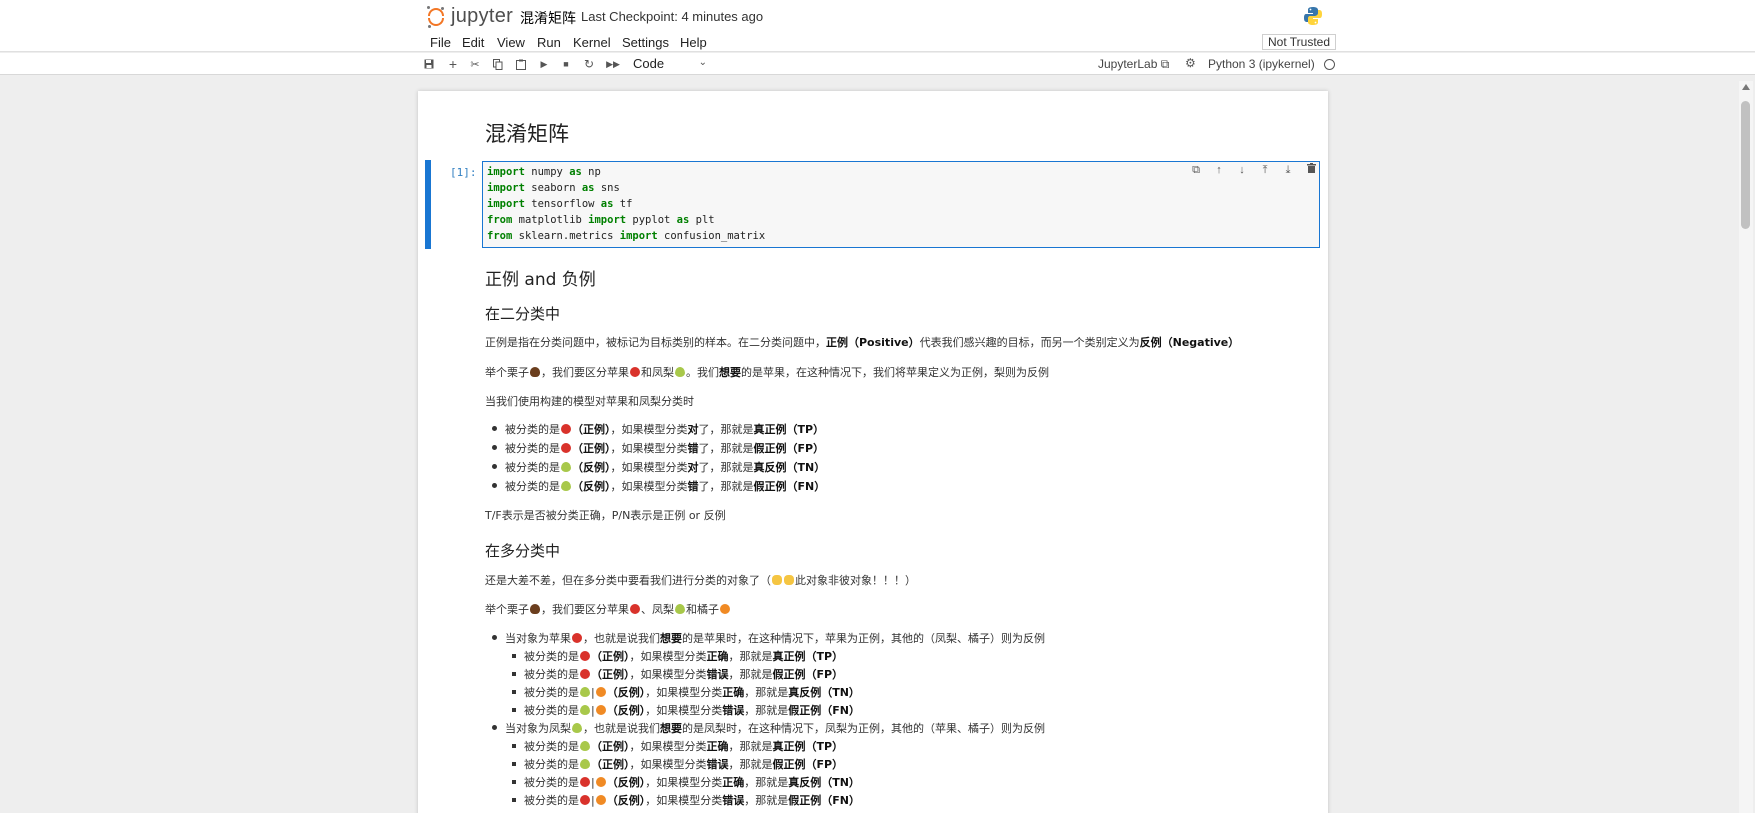 The image size is (1755, 813). What do you see at coordinates (523, 314) in the screenshot?
I see `subsection-heading-binary: 在二分类中` at bounding box center [523, 314].